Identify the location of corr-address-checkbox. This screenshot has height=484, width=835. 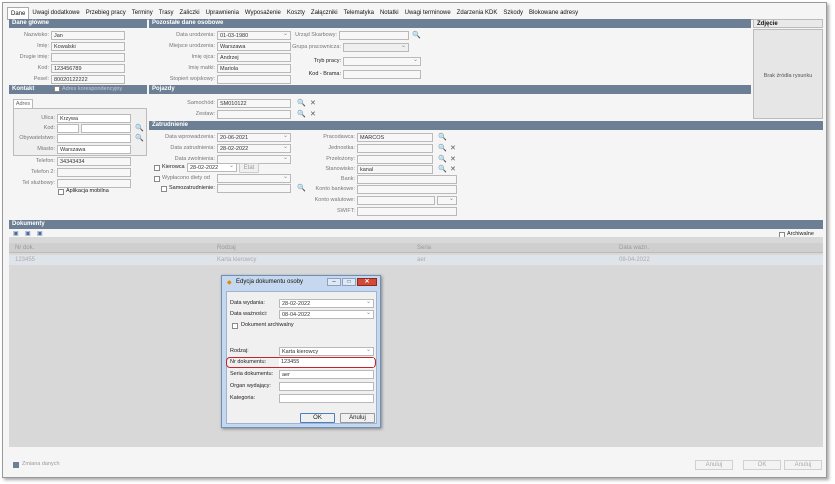
(57, 89).